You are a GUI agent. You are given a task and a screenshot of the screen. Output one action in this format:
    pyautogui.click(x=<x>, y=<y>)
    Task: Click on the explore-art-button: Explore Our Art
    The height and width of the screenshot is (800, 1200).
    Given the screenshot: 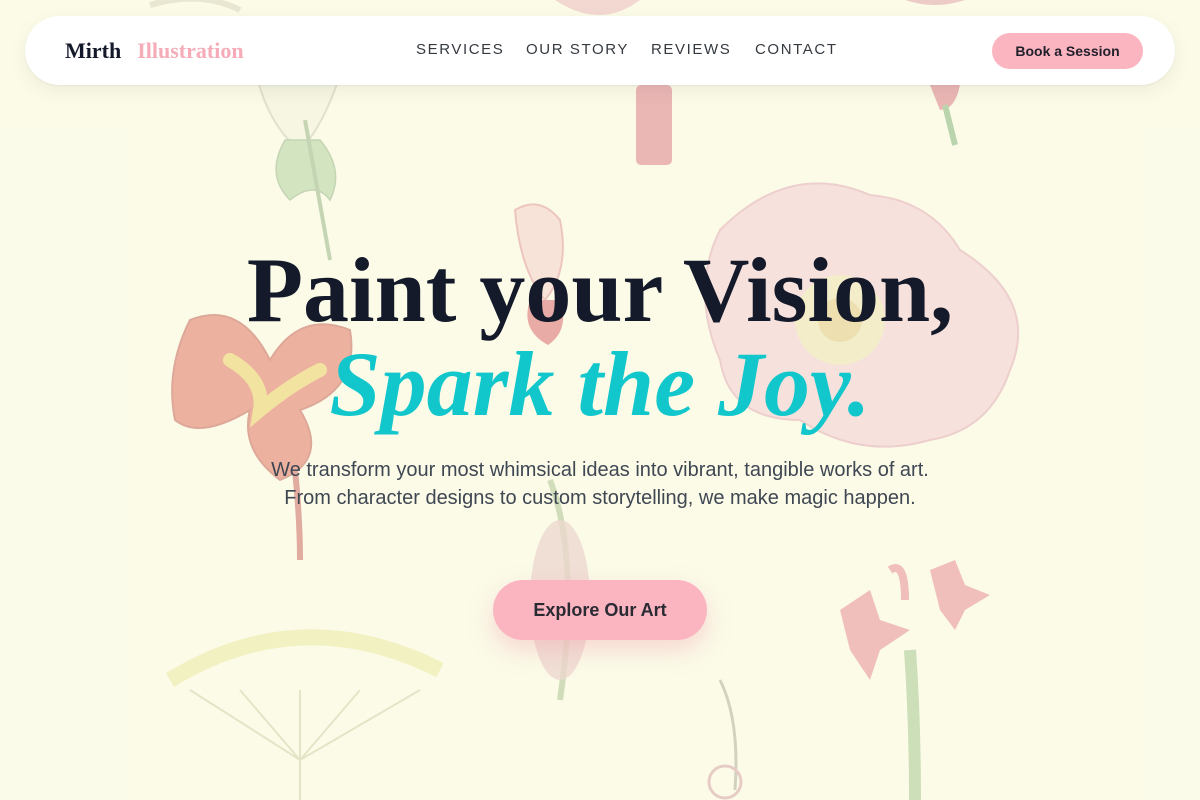 What is the action you would take?
    pyautogui.click(x=600, y=610)
    